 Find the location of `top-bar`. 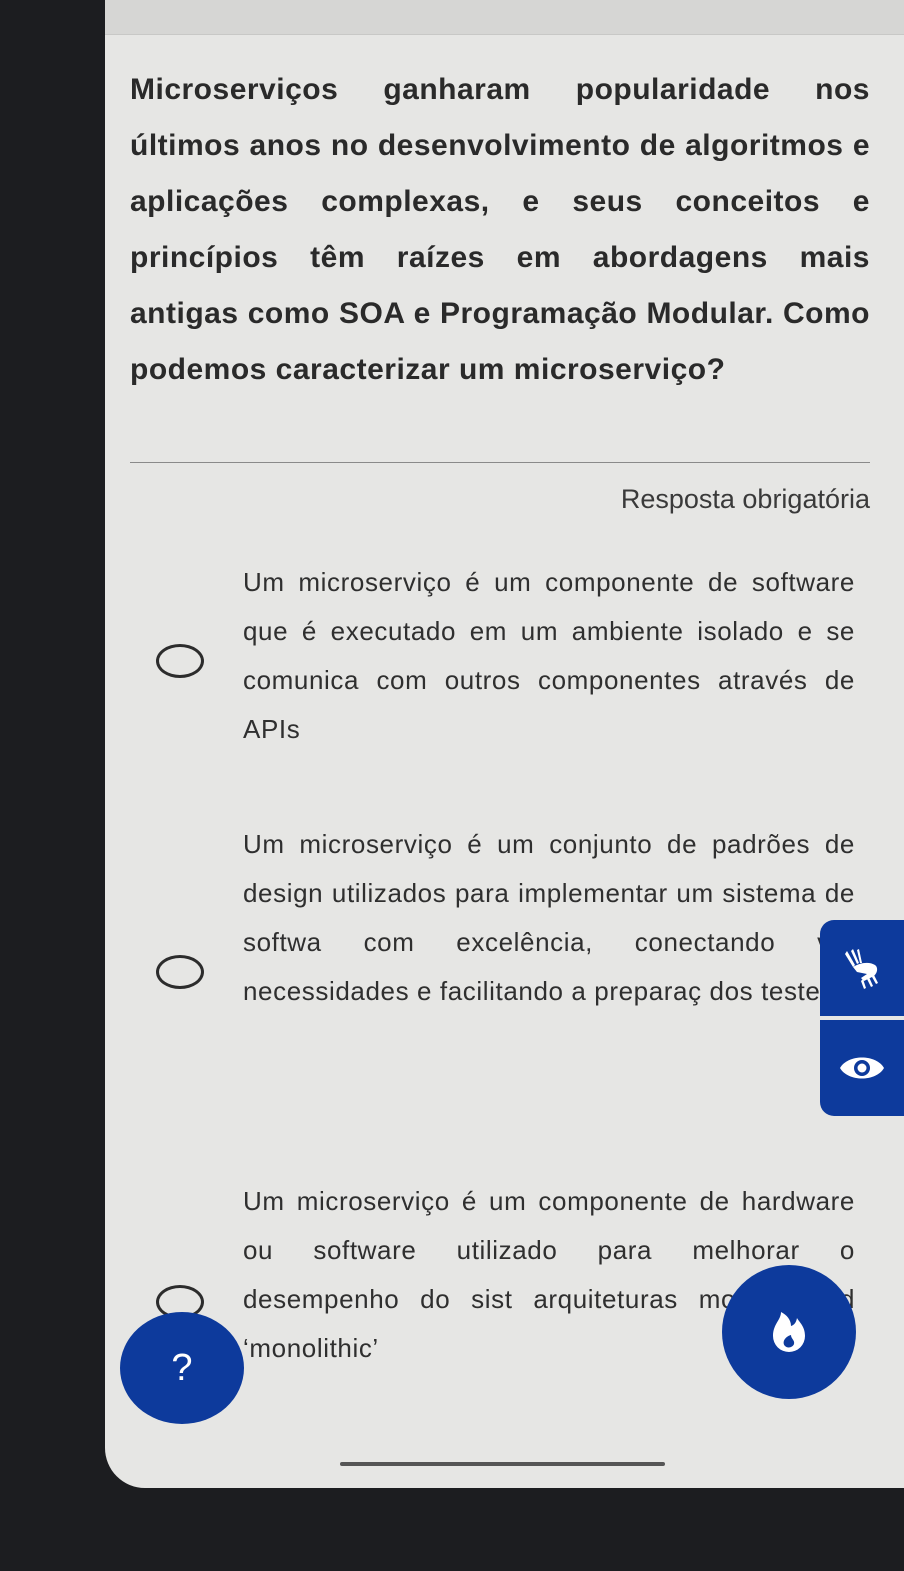

top-bar is located at coordinates (504, 17).